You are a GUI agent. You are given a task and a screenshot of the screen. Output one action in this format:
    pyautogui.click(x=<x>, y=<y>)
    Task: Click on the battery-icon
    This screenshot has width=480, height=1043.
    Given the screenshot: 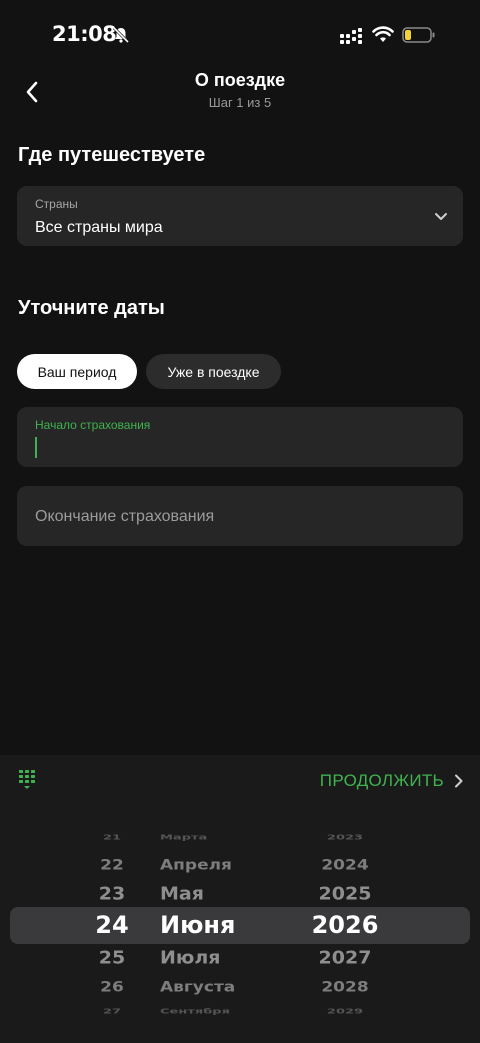 What is the action you would take?
    pyautogui.click(x=418, y=35)
    